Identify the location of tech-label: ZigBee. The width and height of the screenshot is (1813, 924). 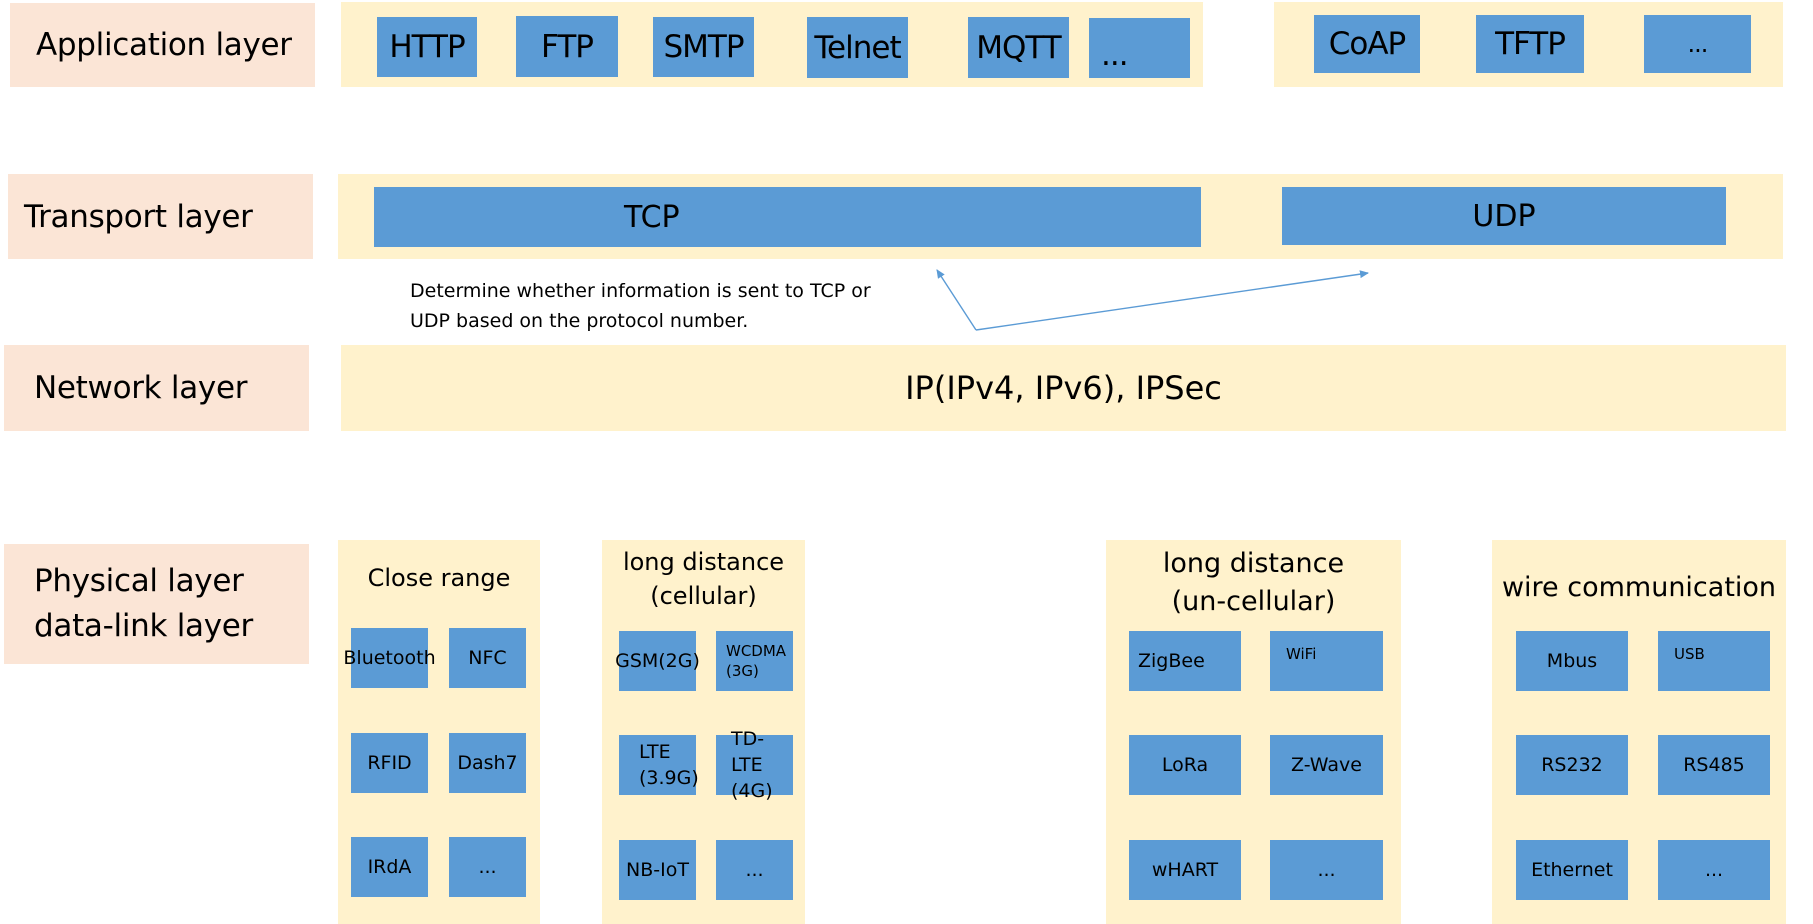
(1171, 661).